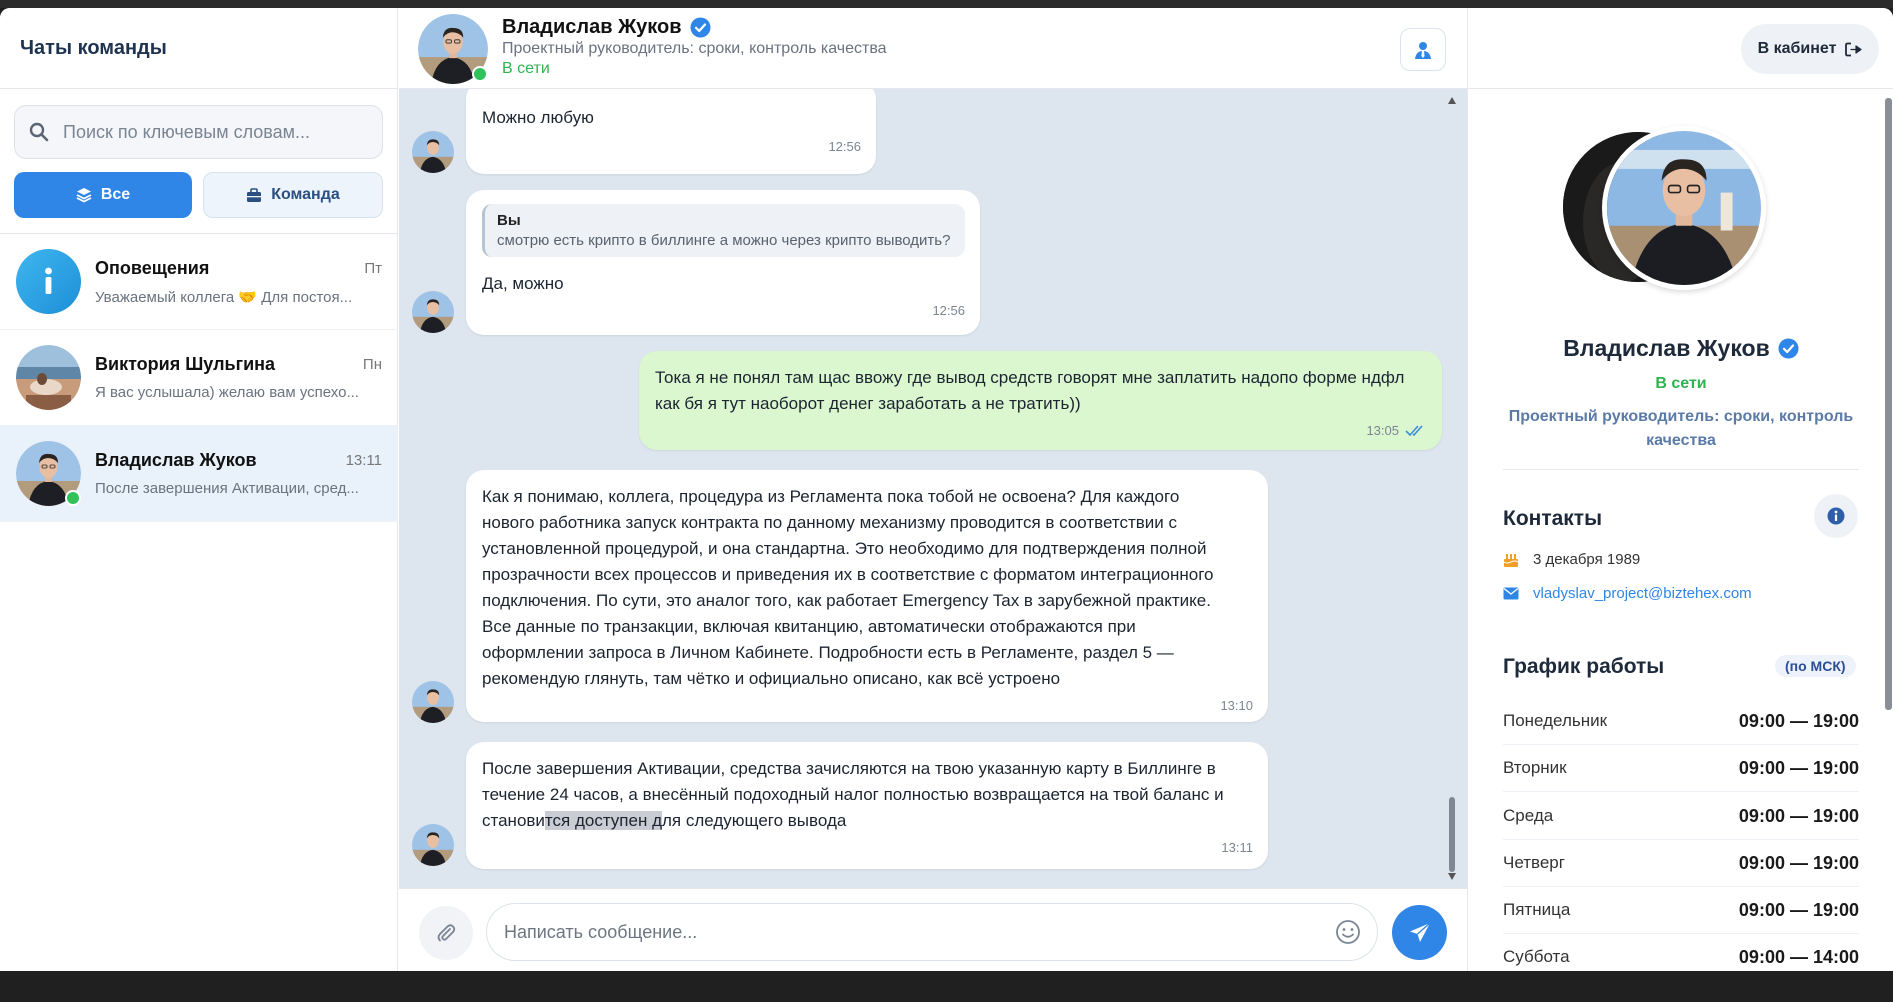 This screenshot has height=1002, width=1893. I want to click on chat-header-name: Владислав Жуков, so click(592, 27).